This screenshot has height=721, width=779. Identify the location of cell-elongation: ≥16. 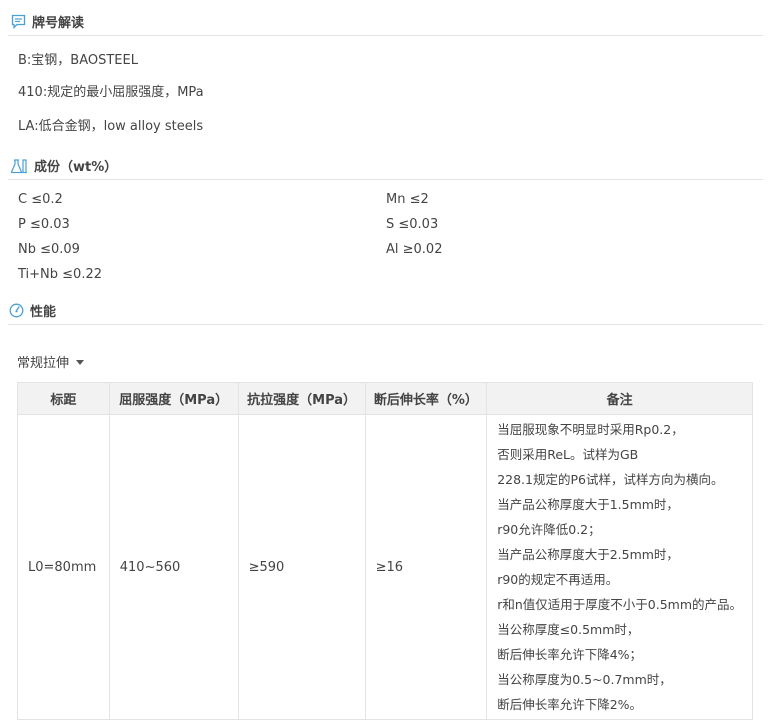
(426, 567).